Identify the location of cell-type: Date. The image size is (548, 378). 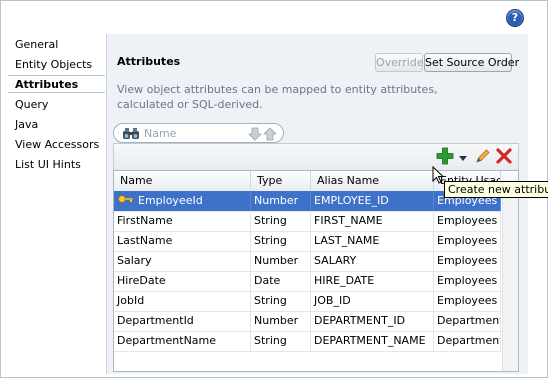
(281, 281).